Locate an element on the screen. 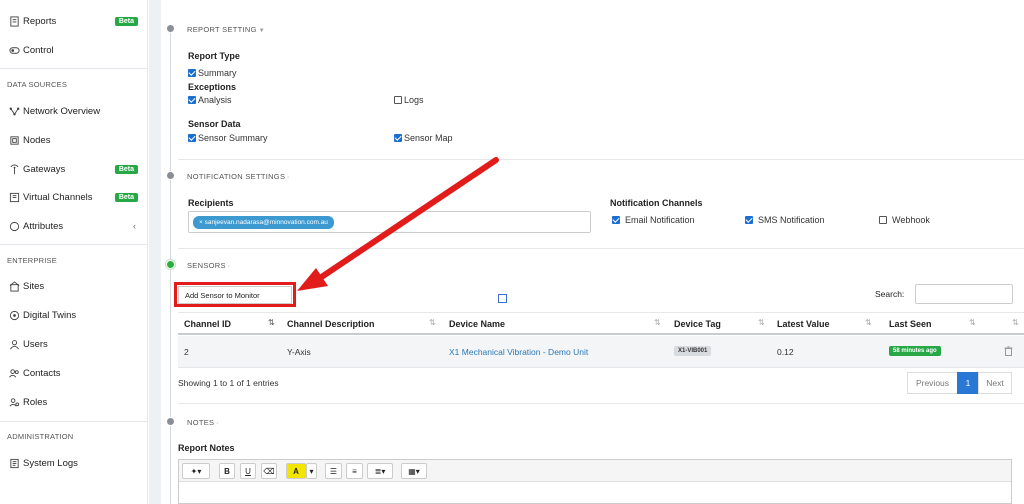 This screenshot has width=1024, height=504. sms-notification-checkbox: SMS Notification is located at coordinates (785, 220).